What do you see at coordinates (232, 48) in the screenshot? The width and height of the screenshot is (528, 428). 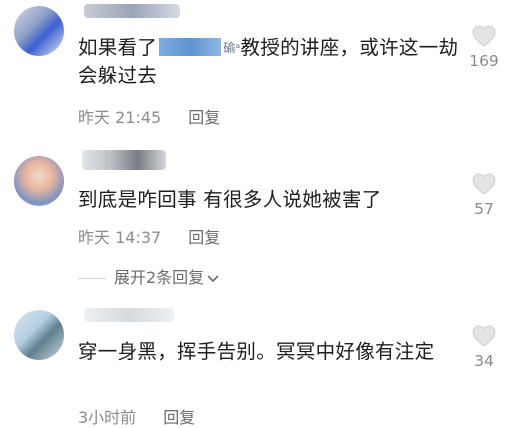 I see `redaction-artifact: 䃋ᵃ` at bounding box center [232, 48].